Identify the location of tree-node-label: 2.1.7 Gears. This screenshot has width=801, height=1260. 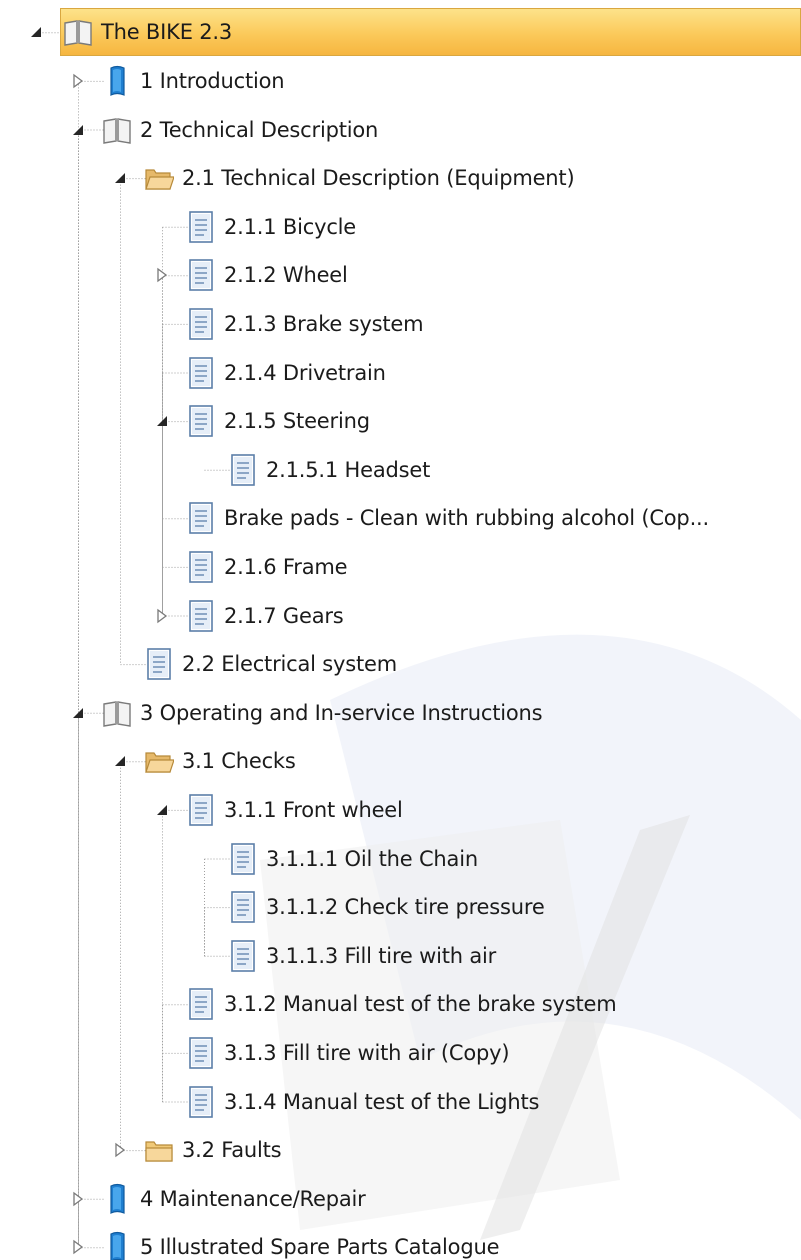
(284, 615).